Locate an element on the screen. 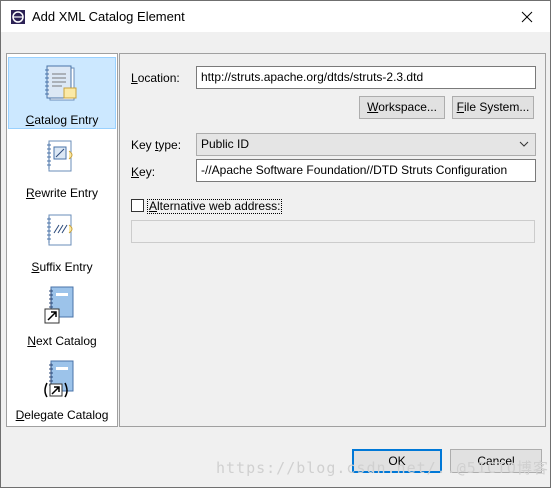 The height and width of the screenshot is (489, 552). sidebar-item-label: Suffix Entry is located at coordinates (62, 267).